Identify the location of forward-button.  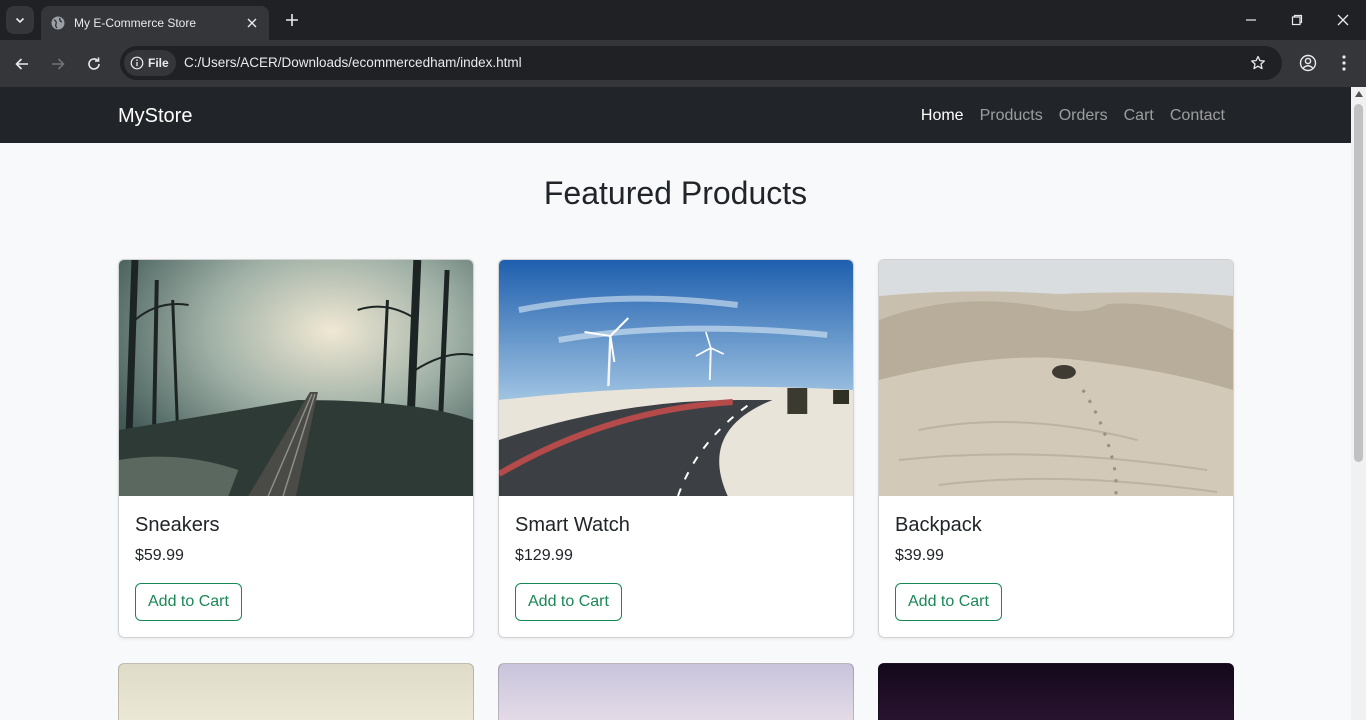
(58, 64).